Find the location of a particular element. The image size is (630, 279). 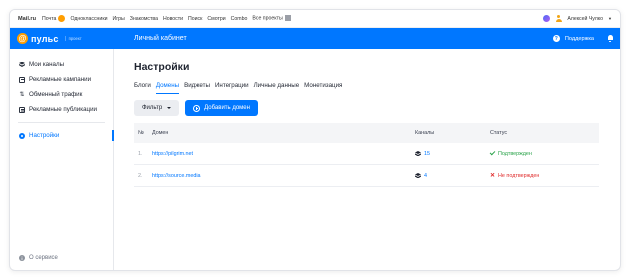

sidebar-item-label: Настройки is located at coordinates (44, 135).